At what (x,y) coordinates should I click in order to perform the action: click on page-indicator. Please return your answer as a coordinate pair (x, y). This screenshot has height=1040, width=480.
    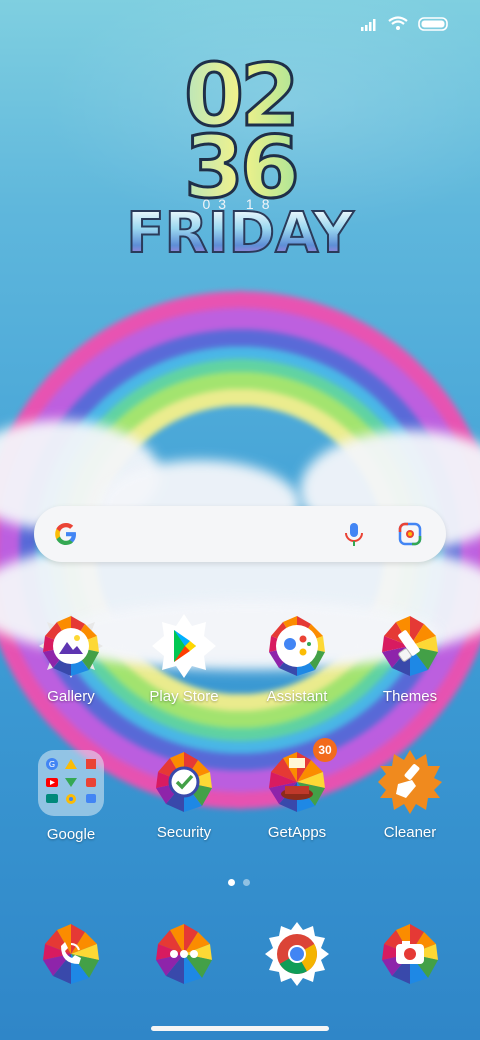
    Looking at the image, I should click on (239, 882).